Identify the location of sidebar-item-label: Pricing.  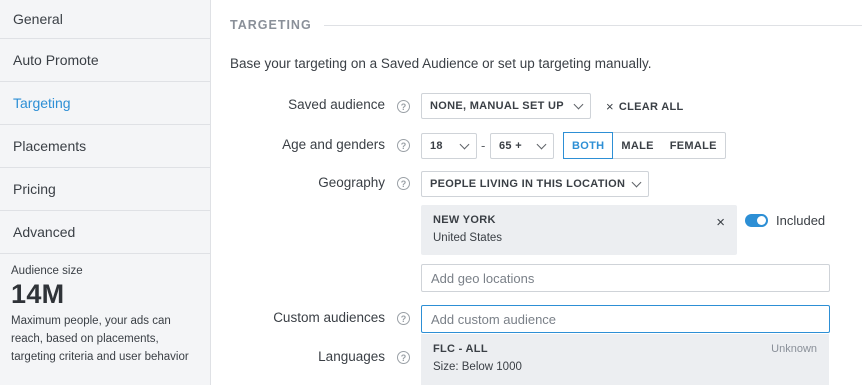
(34, 189).